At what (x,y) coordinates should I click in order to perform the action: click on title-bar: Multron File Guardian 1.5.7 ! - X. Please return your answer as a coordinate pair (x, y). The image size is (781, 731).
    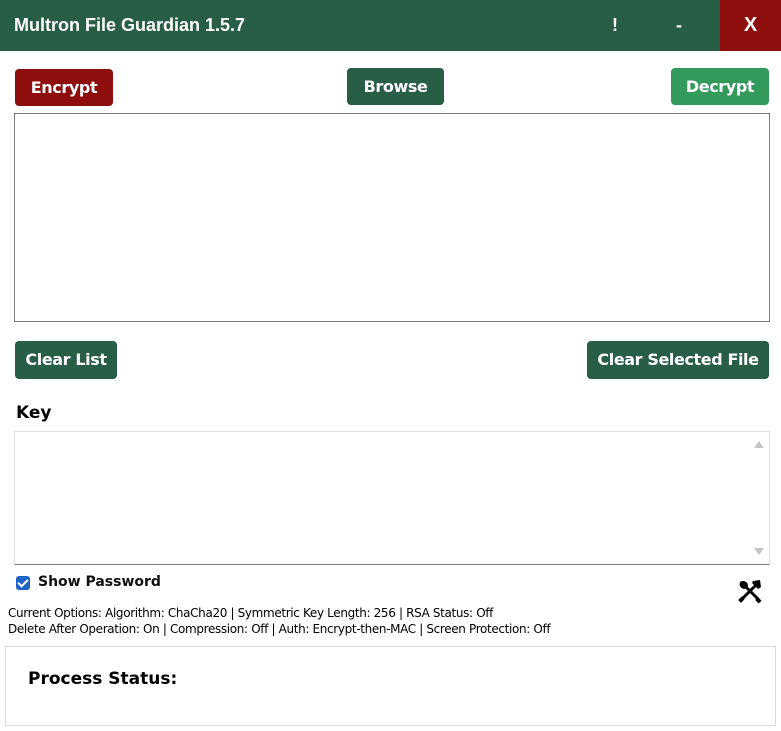
    Looking at the image, I should click on (390, 25).